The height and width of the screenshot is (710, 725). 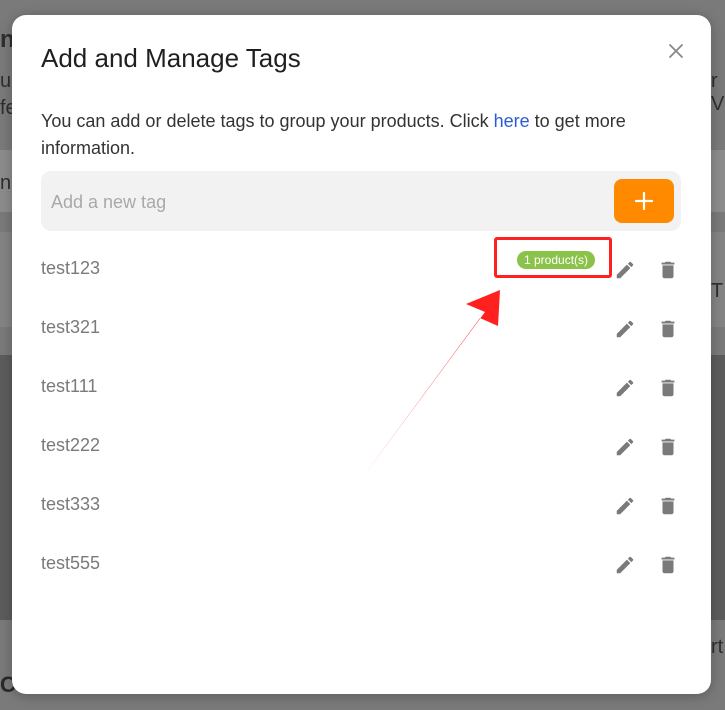 What do you see at coordinates (6, 183) in the screenshot?
I see `background-text: n` at bounding box center [6, 183].